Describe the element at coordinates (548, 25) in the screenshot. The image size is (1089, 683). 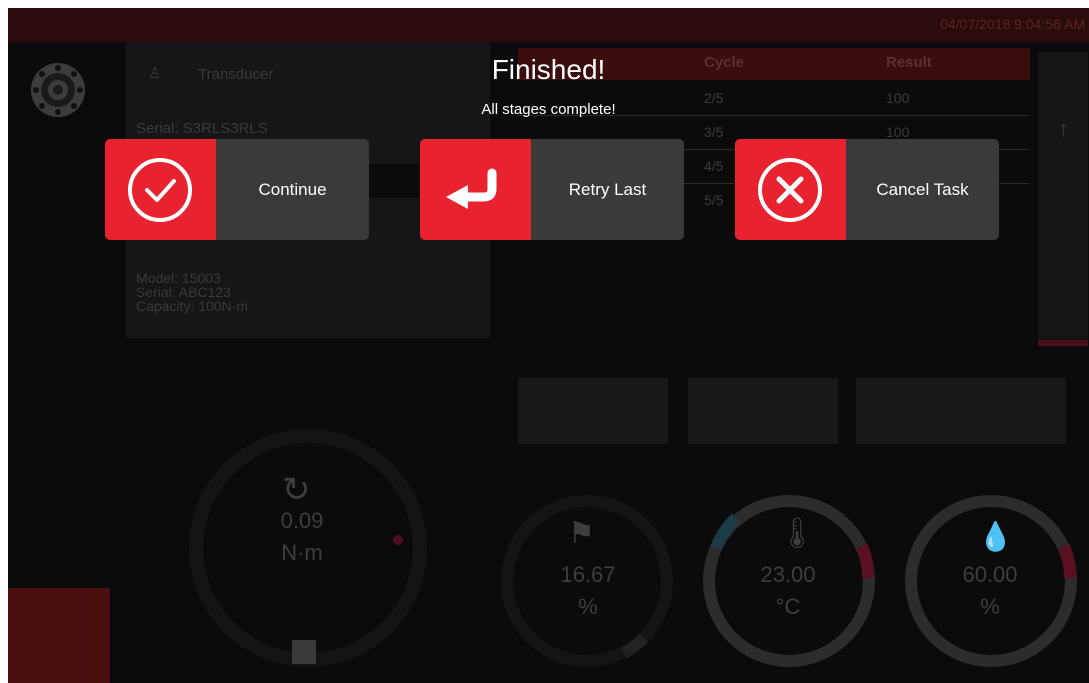
I see `top-bar: 04/07/2018 9:04:56 AM` at that location.